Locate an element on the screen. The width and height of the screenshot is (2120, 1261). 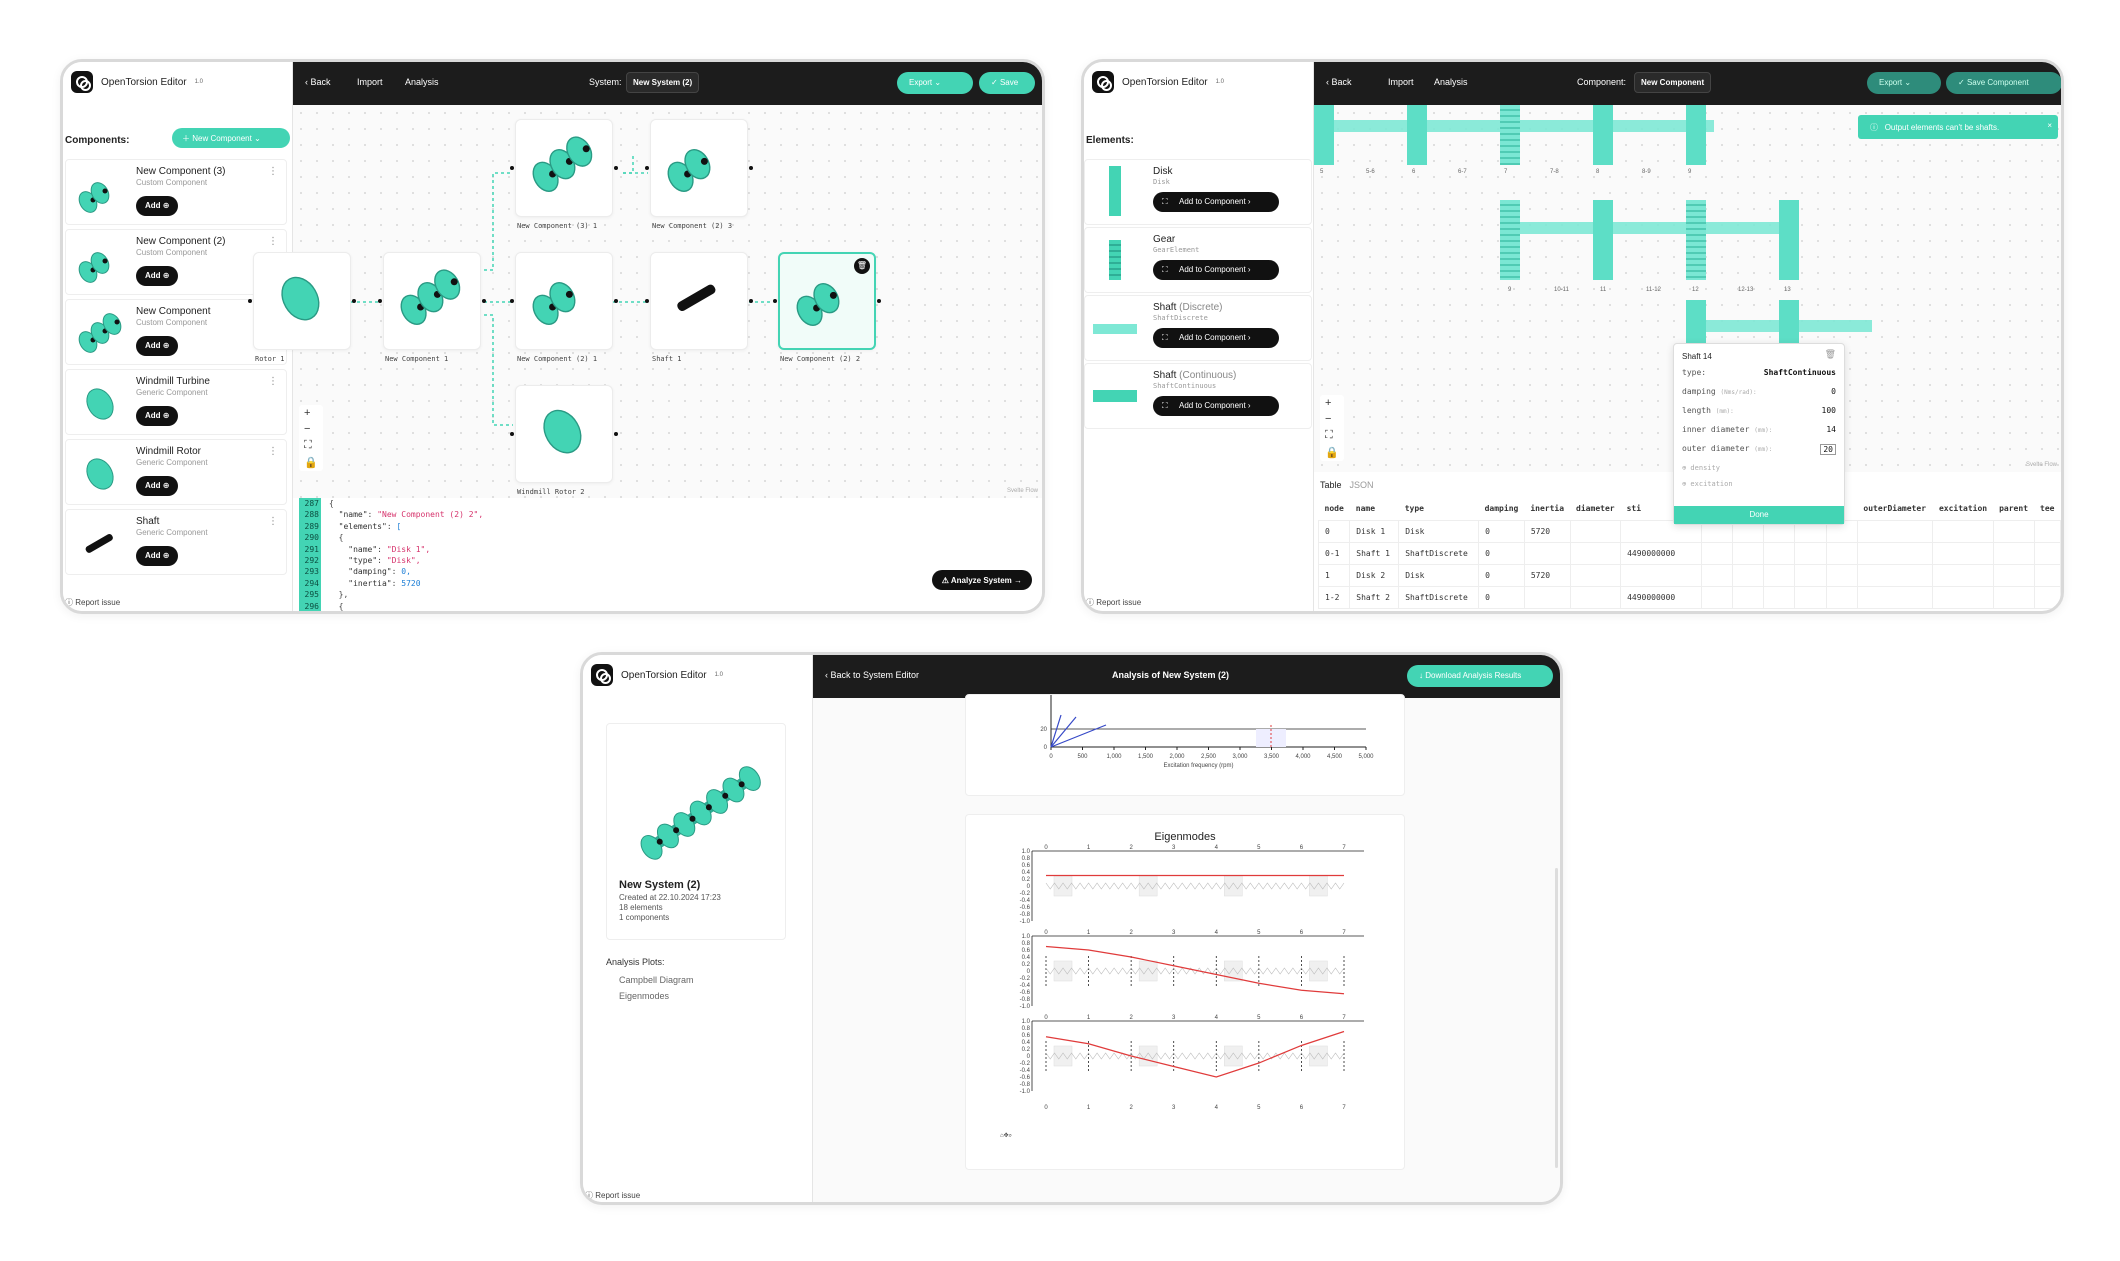
optional-property: ⊕ density is located at coordinates (1759, 472).